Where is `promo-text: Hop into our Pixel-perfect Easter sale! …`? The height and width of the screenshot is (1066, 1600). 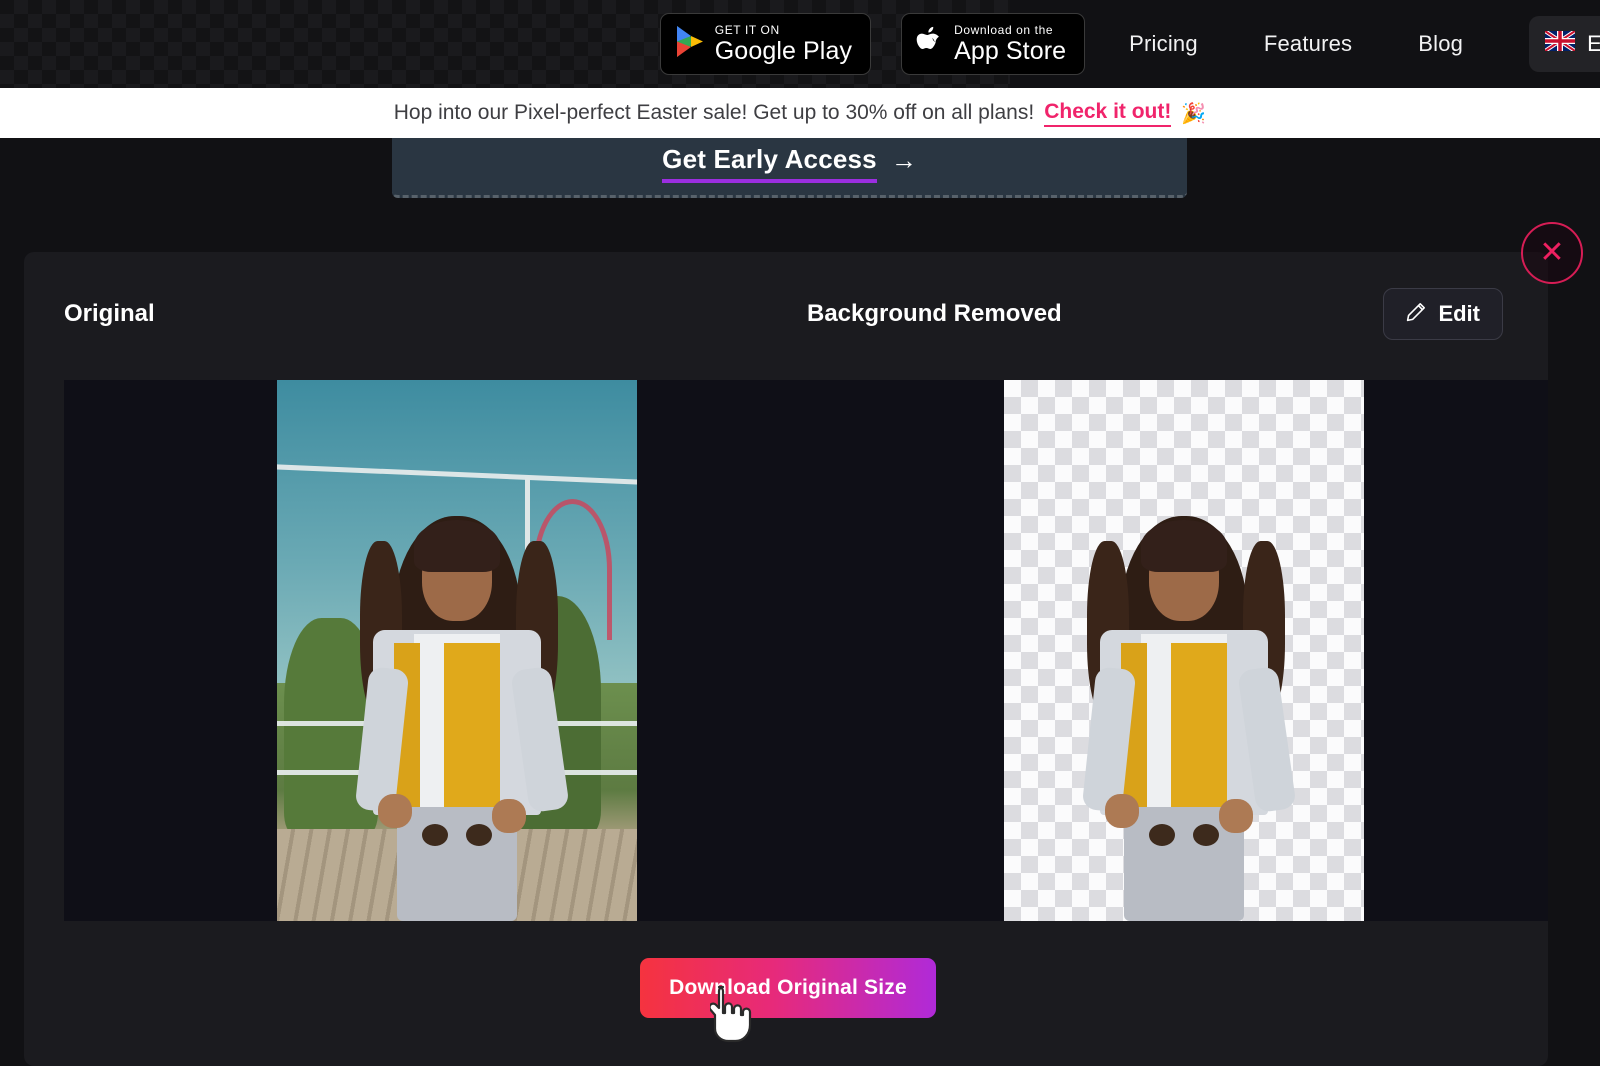
promo-text: Hop into our Pixel-perfect Easter sale! … is located at coordinates (714, 112).